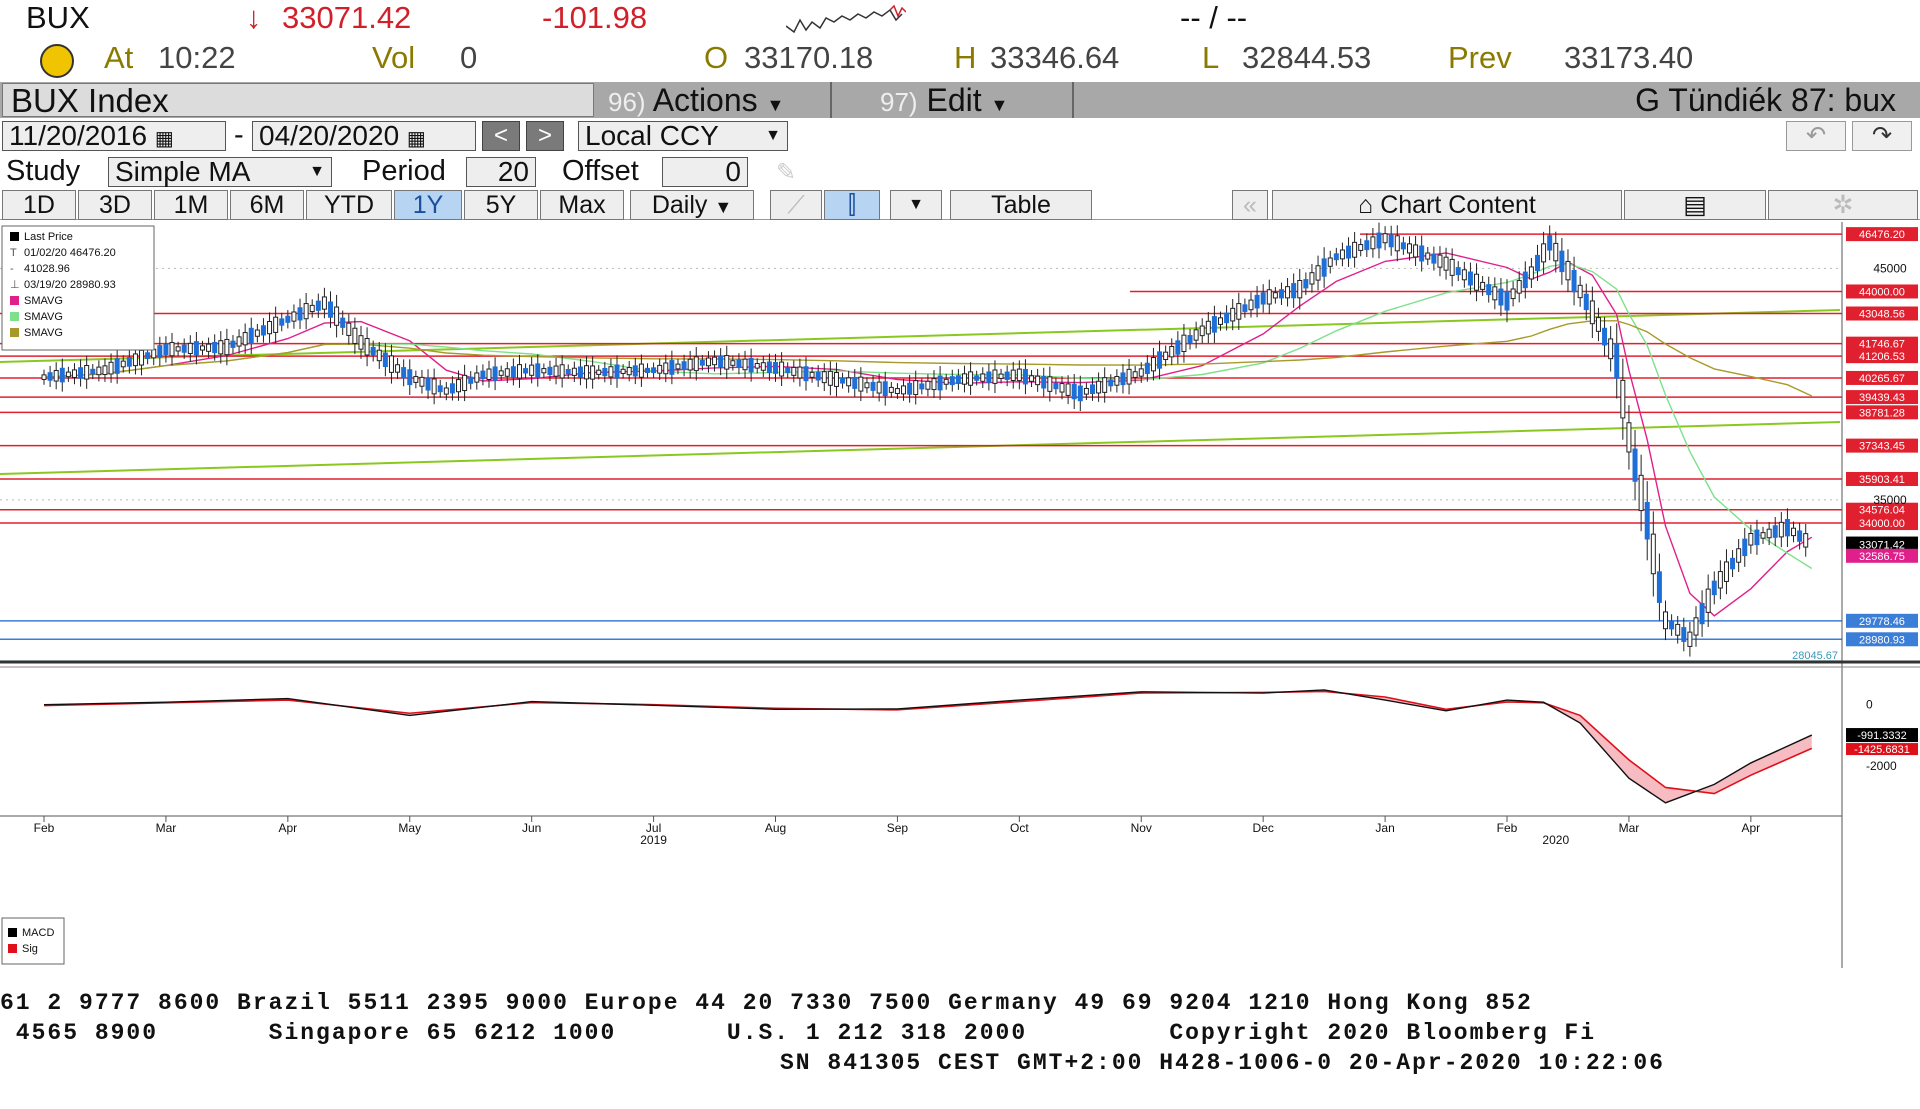 This screenshot has height=1109, width=1920. I want to click on legend-swatch, so click(14, 316).